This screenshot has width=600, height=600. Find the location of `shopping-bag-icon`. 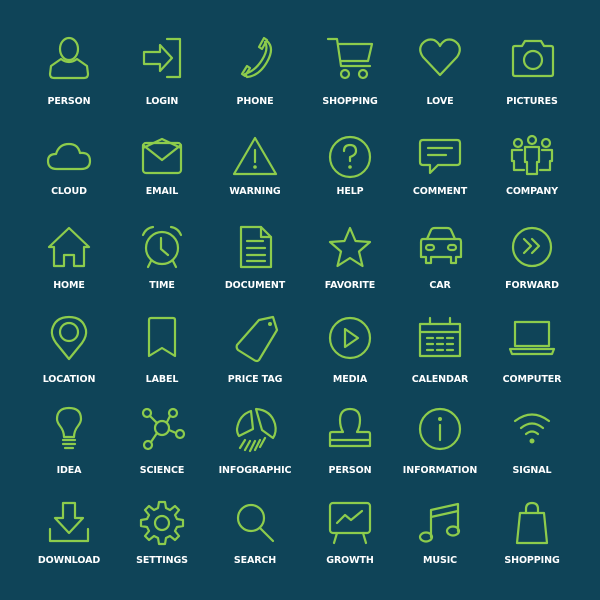

shopping-bag-icon is located at coordinates (532, 523).